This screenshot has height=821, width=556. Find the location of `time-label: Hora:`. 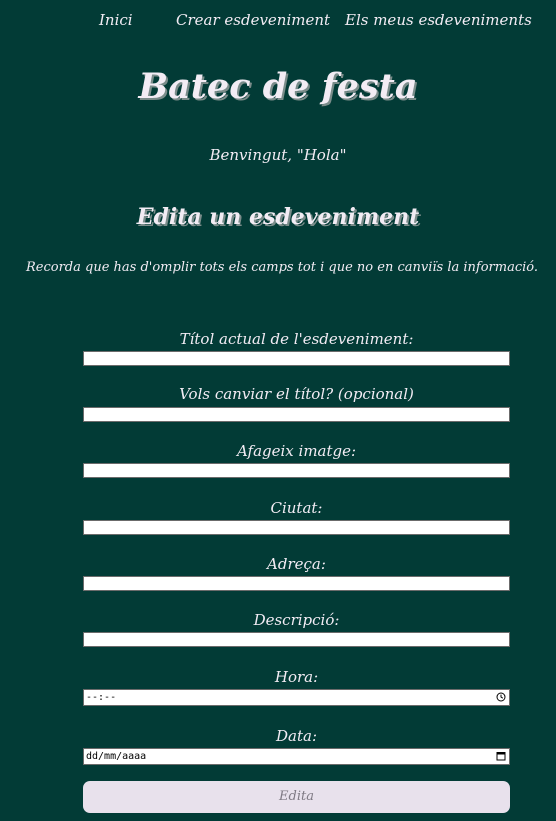

time-label: Hora: is located at coordinates (296, 677).